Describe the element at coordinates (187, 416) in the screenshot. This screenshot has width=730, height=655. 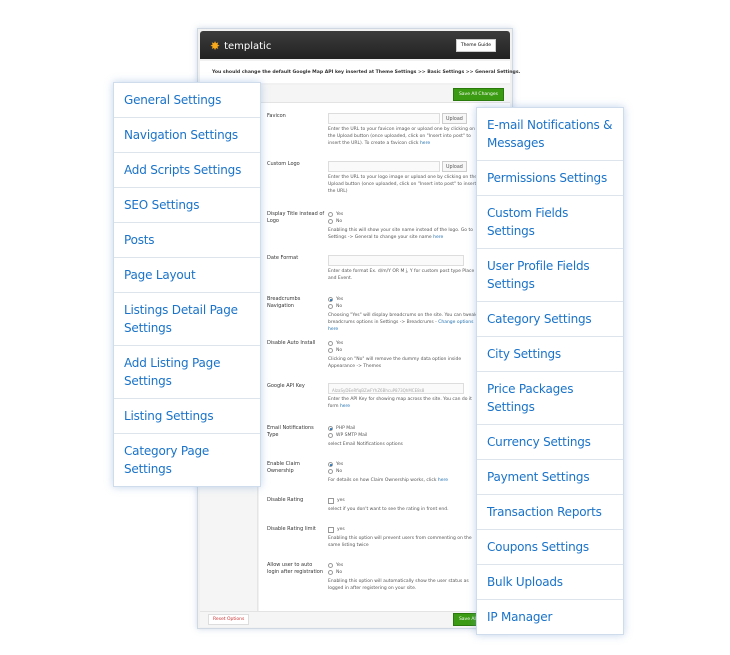
I see `menu-item-listing-settings: Listing Settings` at that location.